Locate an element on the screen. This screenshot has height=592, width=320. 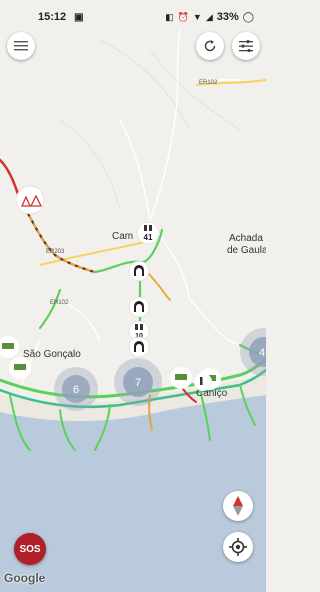
battery-icon: ◯ is located at coordinates (248, 17).